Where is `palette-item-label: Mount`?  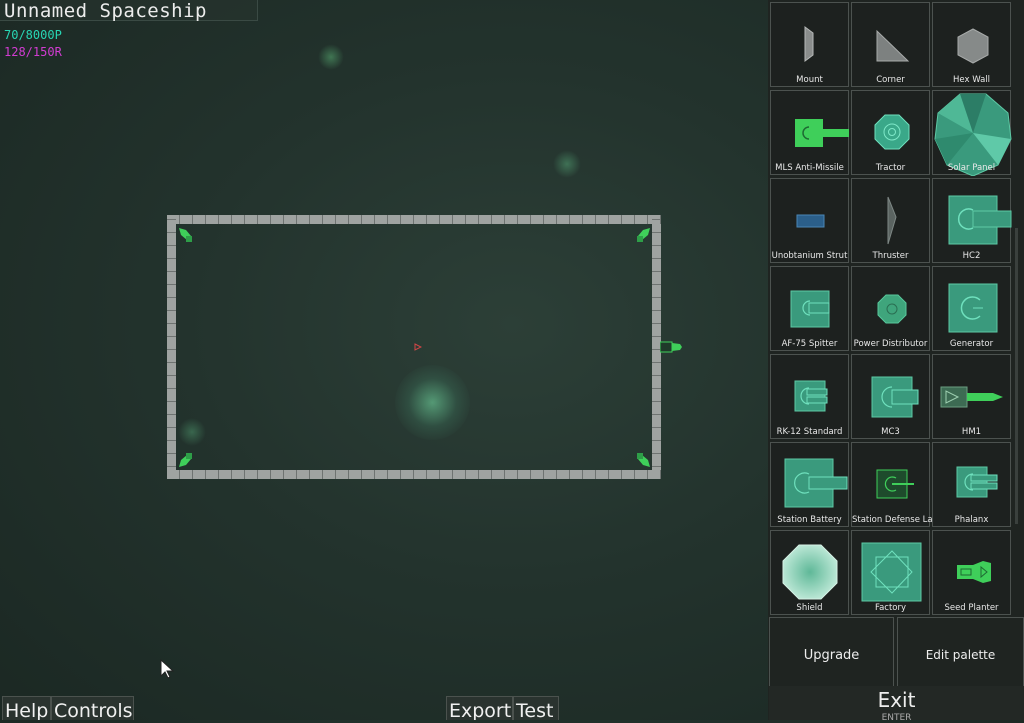 palette-item-label: Mount is located at coordinates (809, 80).